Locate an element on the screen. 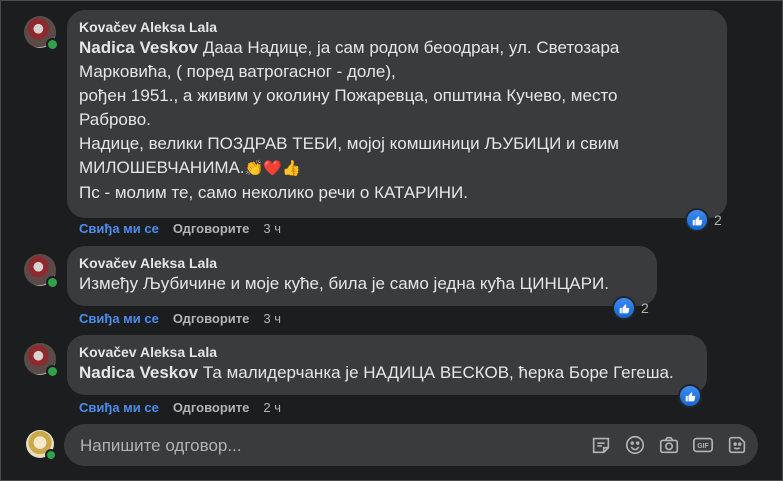 The width and height of the screenshot is (783, 481). comment-timestamp: 2 ч is located at coordinates (272, 407).